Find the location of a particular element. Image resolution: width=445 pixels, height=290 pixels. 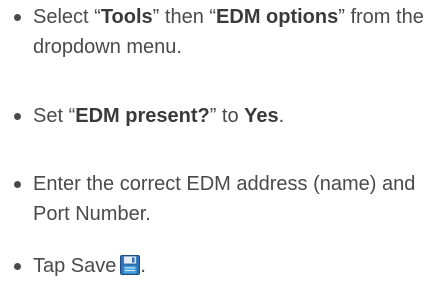

list-item-step-2: Set “EDM present?” to Yes. is located at coordinates (226, 116).